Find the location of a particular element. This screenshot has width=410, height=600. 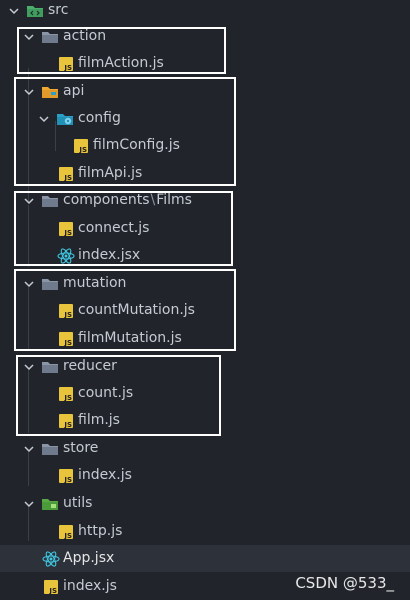

watermark: CSDN @533_ is located at coordinates (344, 583).